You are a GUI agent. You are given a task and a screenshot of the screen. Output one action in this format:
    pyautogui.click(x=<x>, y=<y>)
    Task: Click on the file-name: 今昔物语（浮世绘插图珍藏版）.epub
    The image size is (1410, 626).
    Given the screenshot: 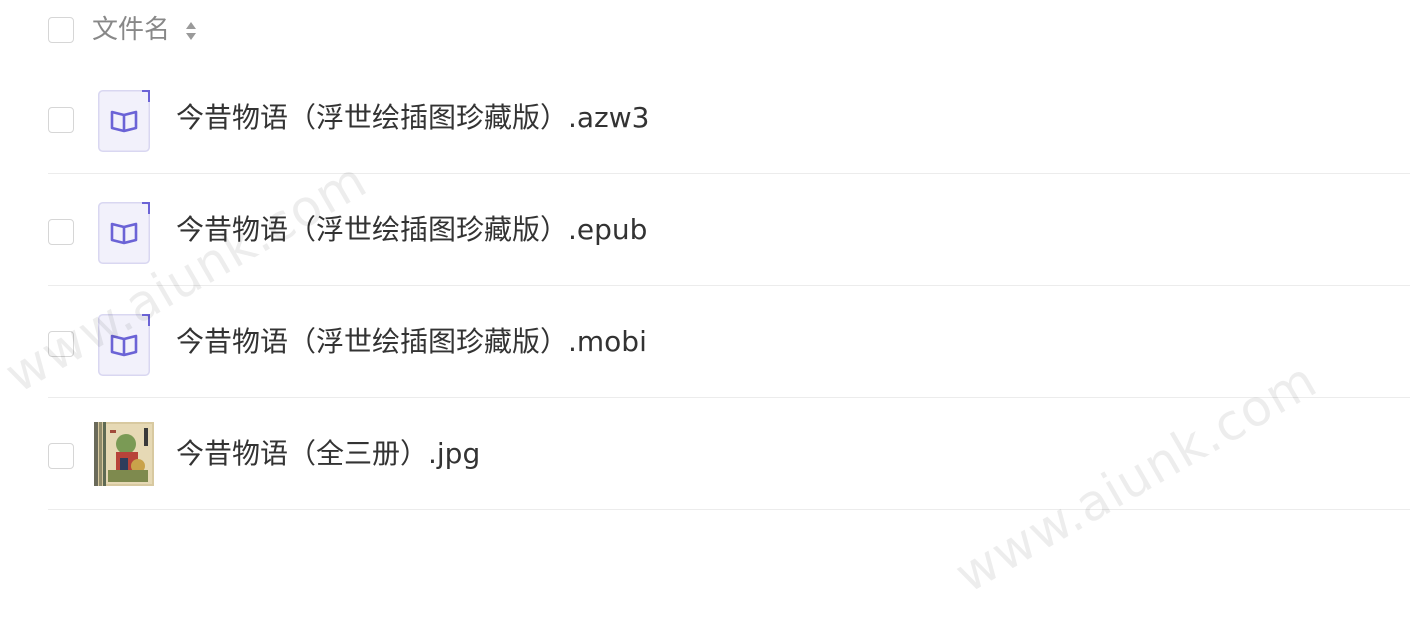 What is the action you would take?
    pyautogui.click(x=411, y=230)
    